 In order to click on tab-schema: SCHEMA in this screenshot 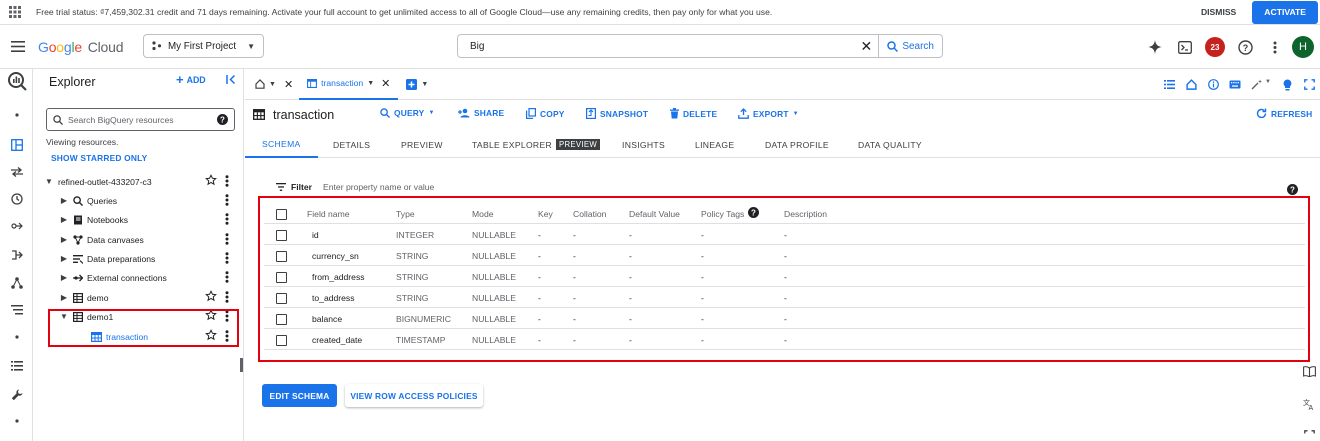, I will do `click(281, 144)`.